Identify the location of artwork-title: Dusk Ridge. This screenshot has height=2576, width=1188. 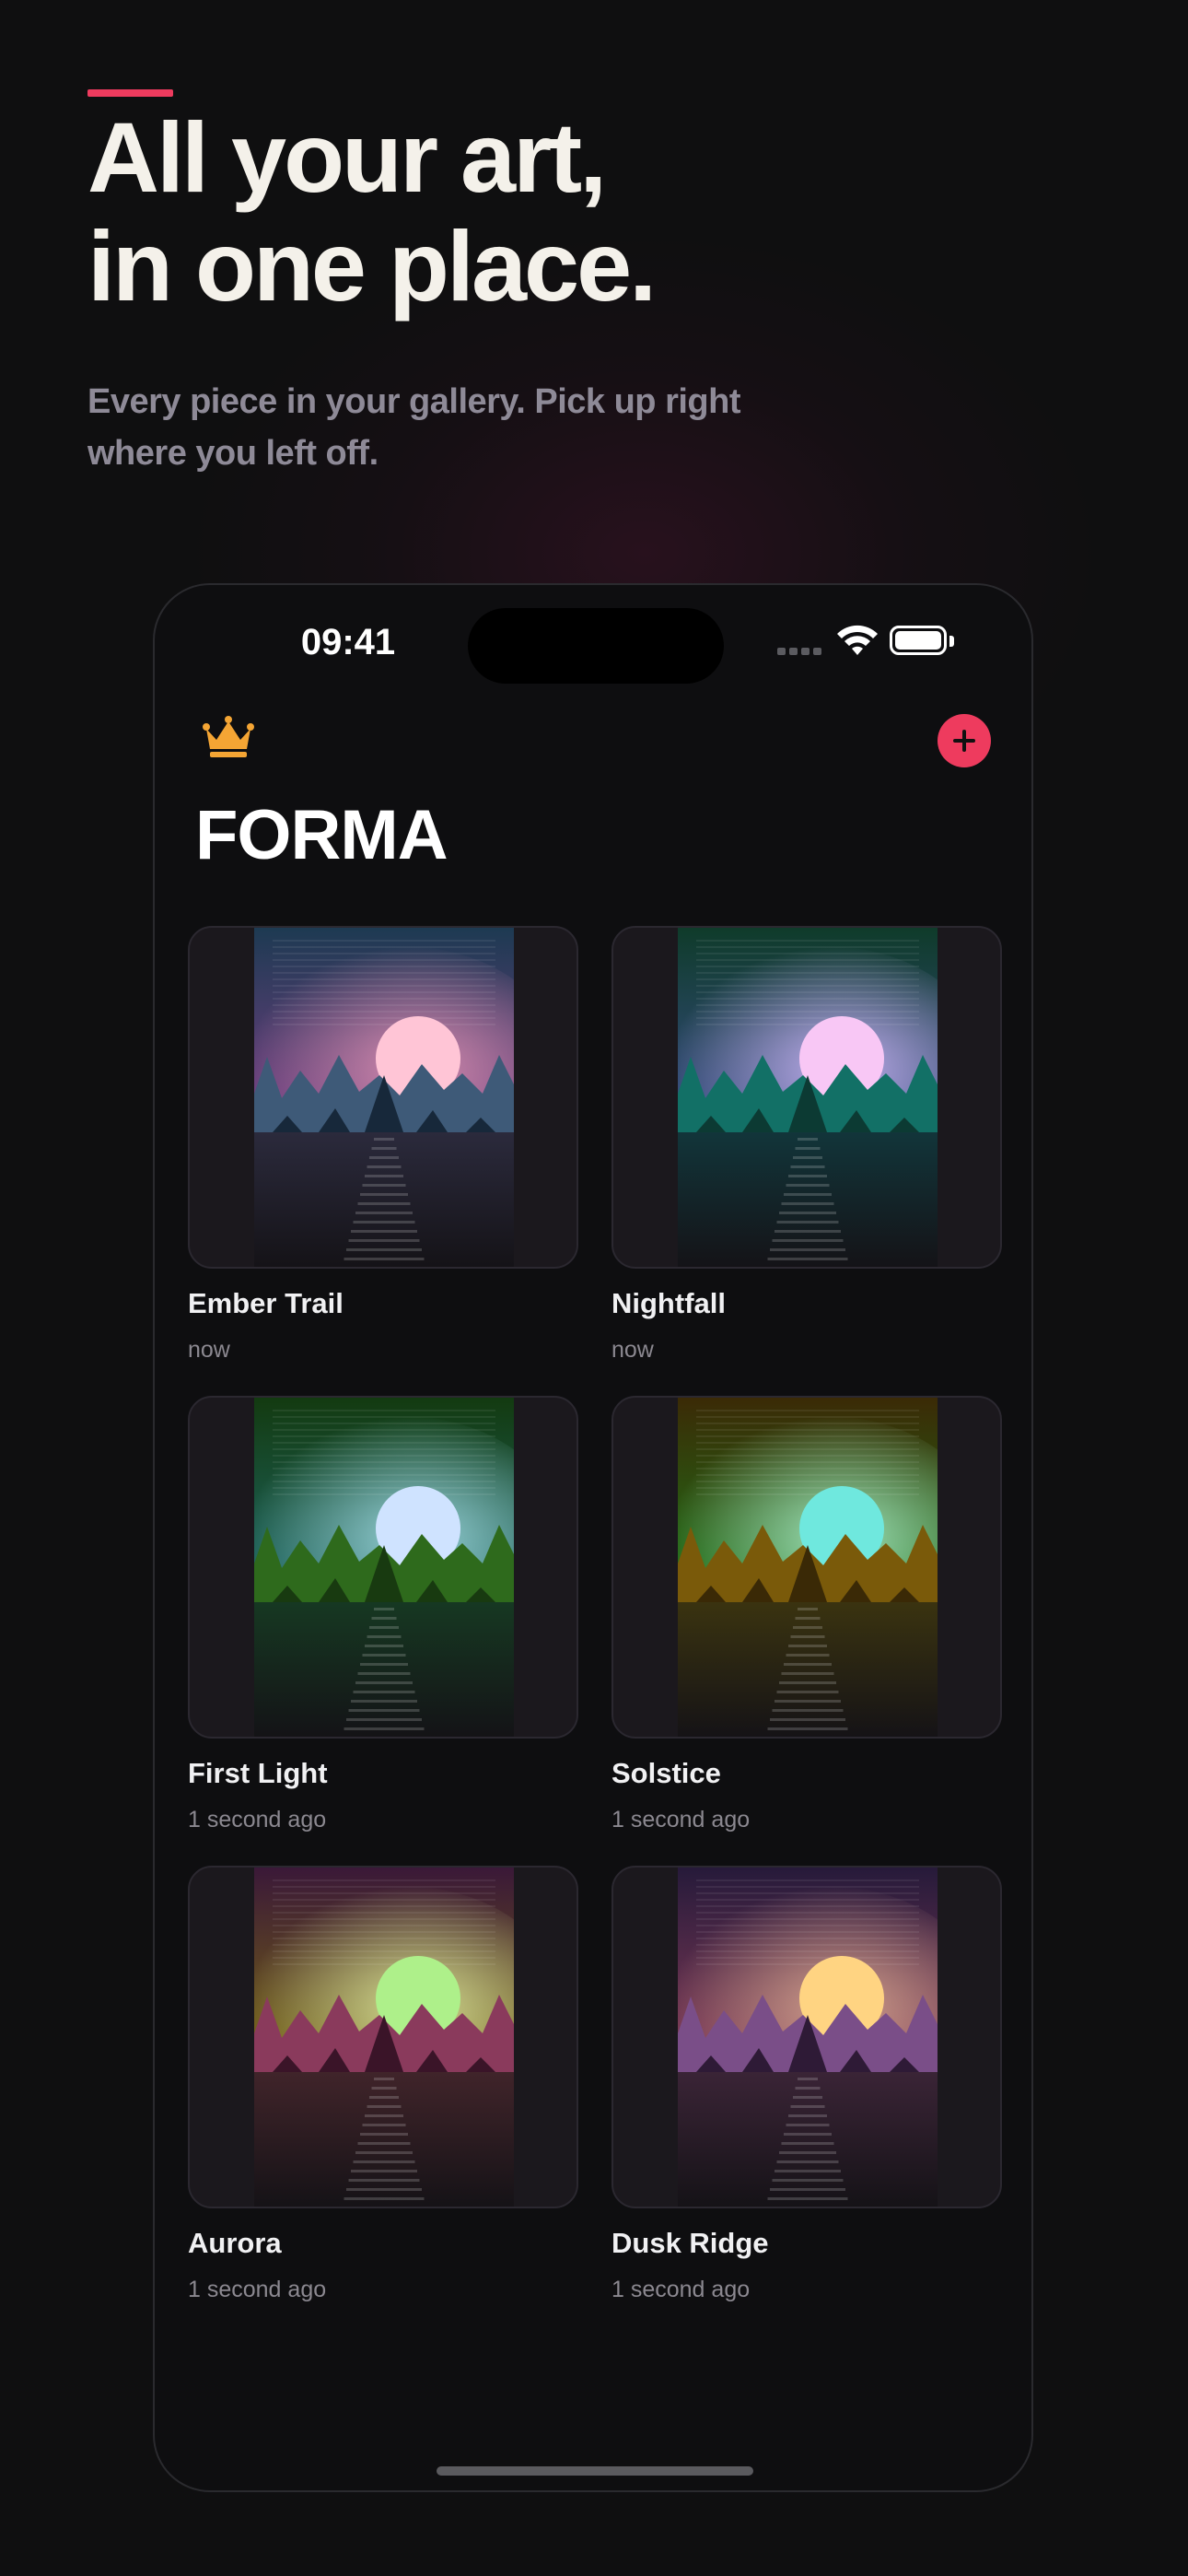
(690, 2243).